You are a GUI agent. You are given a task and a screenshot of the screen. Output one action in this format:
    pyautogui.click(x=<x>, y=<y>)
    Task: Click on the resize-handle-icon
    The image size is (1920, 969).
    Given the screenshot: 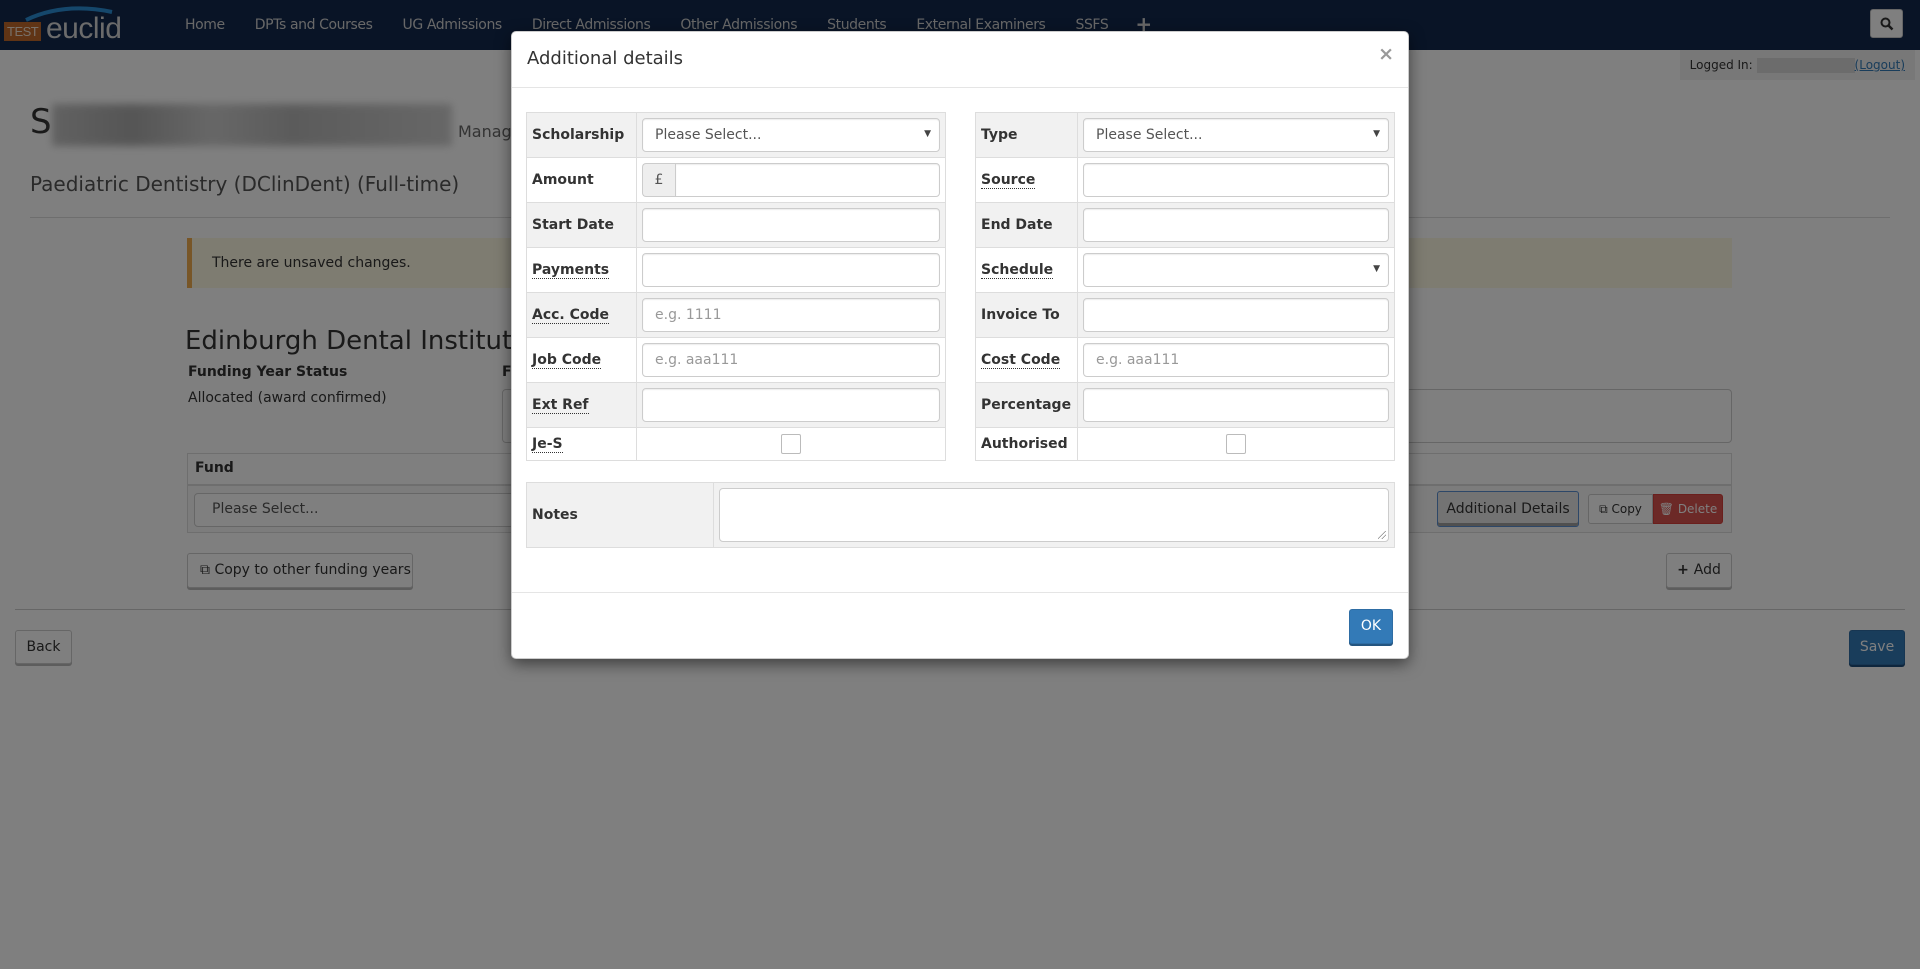 What is the action you would take?
    pyautogui.click(x=1382, y=535)
    